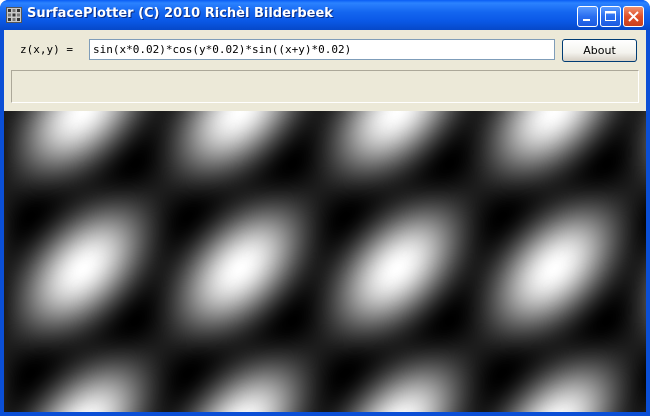 The width and height of the screenshot is (650, 416). What do you see at coordinates (14, 15) in the screenshot?
I see `app-grid-icon` at bounding box center [14, 15].